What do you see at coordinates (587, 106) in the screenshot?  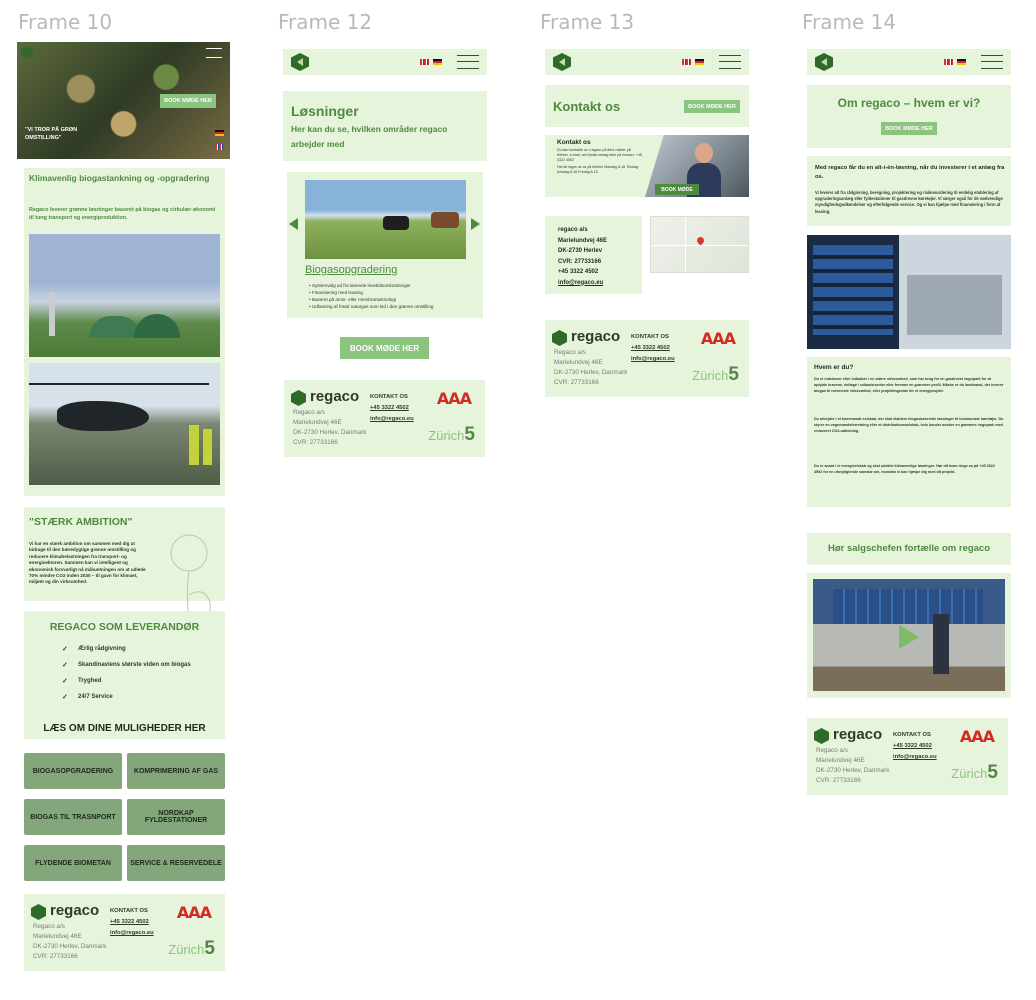 I see `page-title: Kontakt os` at bounding box center [587, 106].